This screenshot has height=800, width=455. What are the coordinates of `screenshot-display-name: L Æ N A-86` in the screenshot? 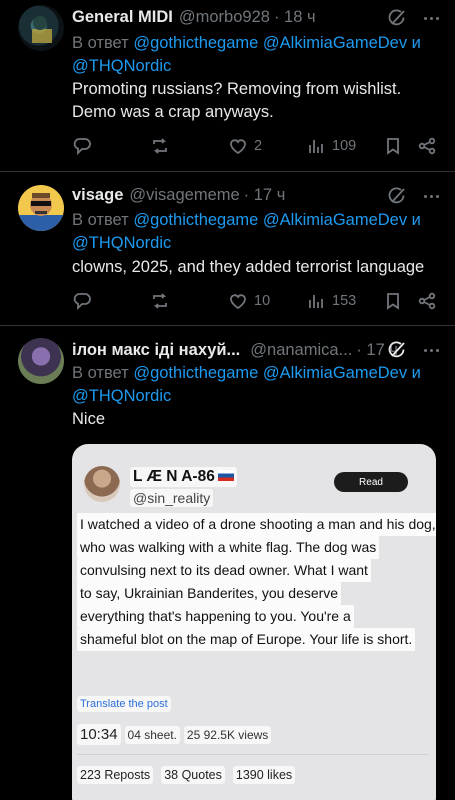 It's located at (183, 477).